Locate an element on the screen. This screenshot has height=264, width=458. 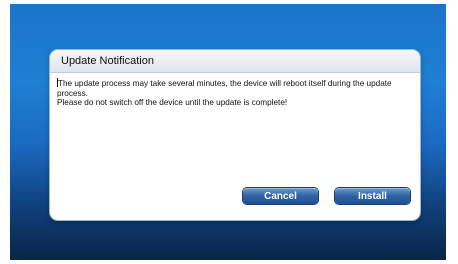
install-button: Install is located at coordinates (372, 196).